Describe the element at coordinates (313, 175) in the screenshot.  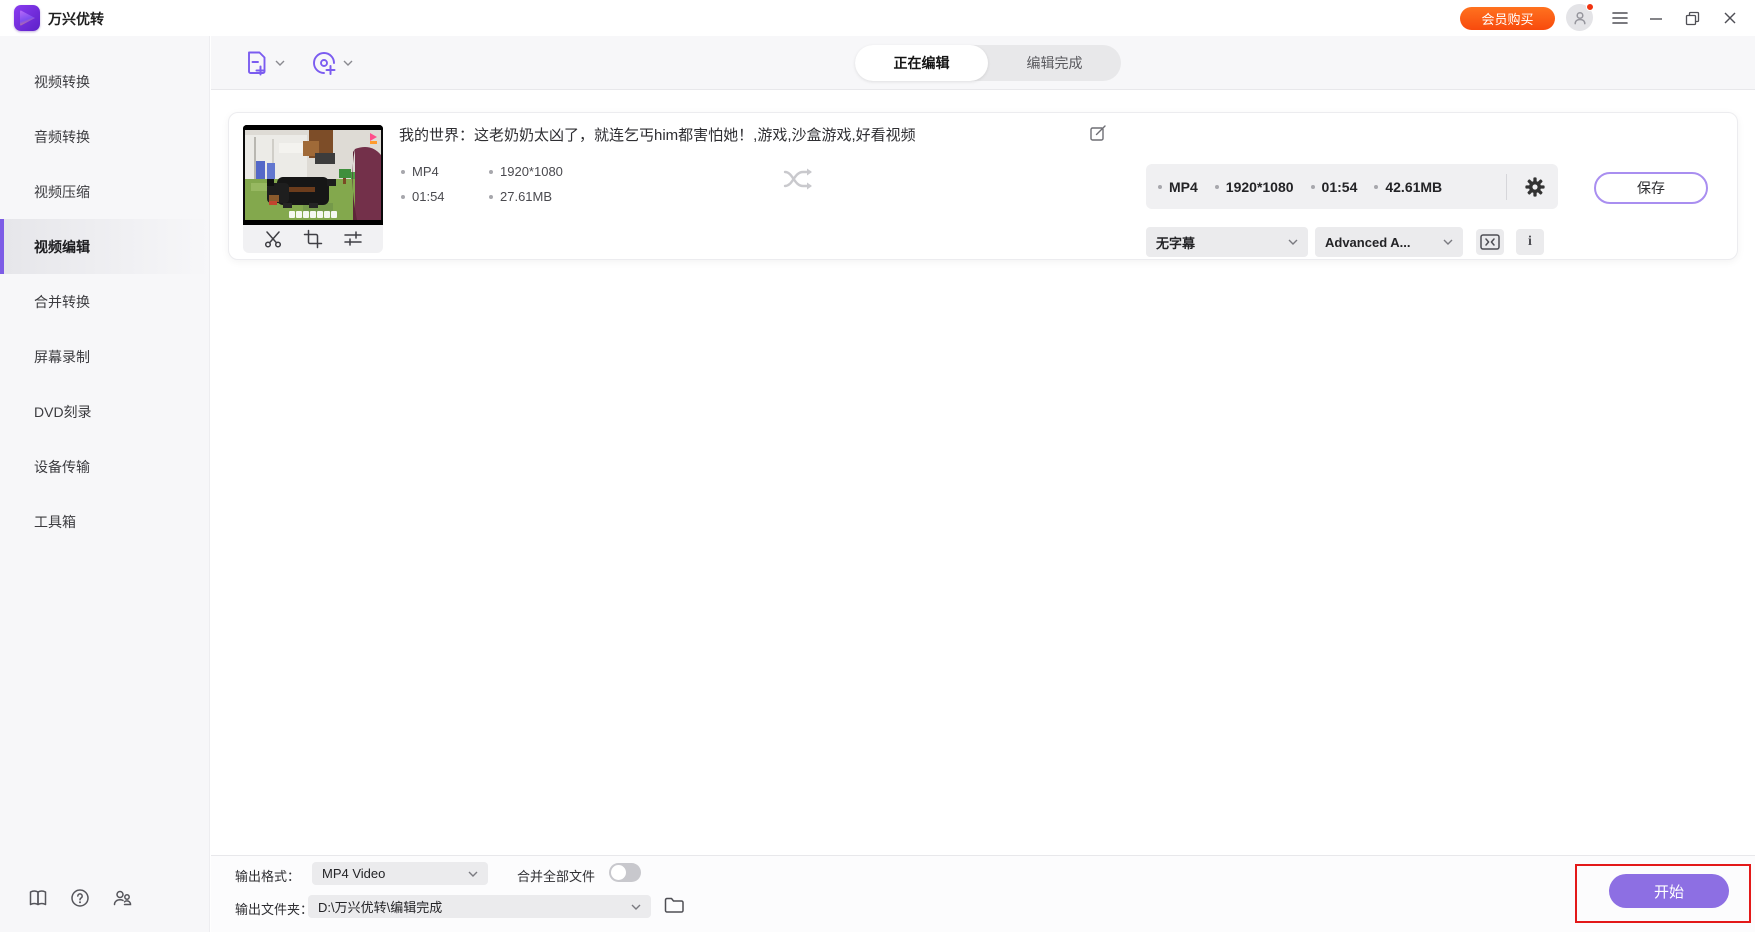
I see `thumbnail-image` at that location.